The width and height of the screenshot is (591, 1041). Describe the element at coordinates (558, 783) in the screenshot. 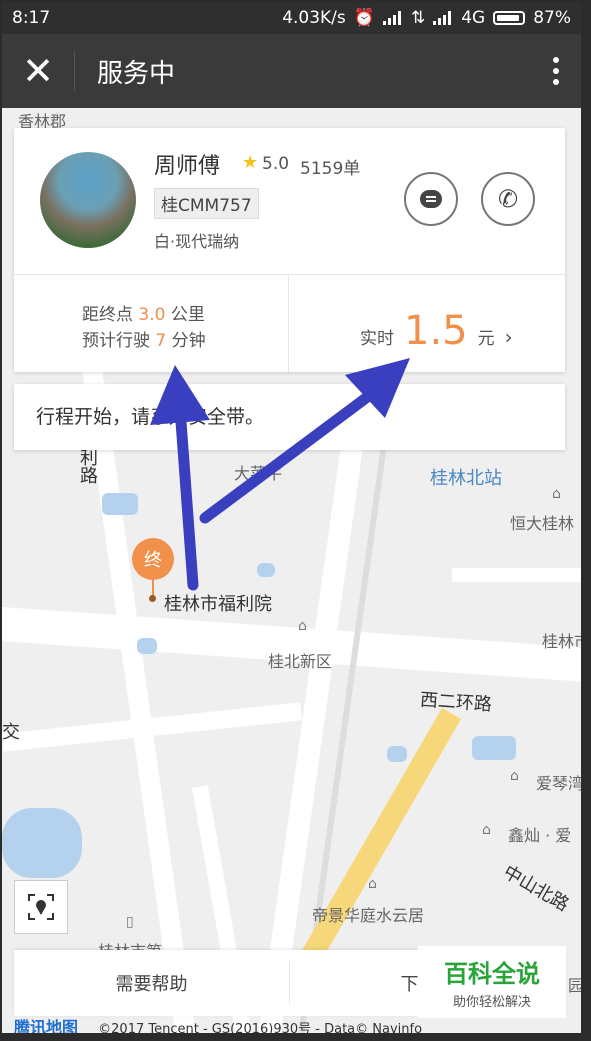

I see `map-label: 爱琴湾` at that location.